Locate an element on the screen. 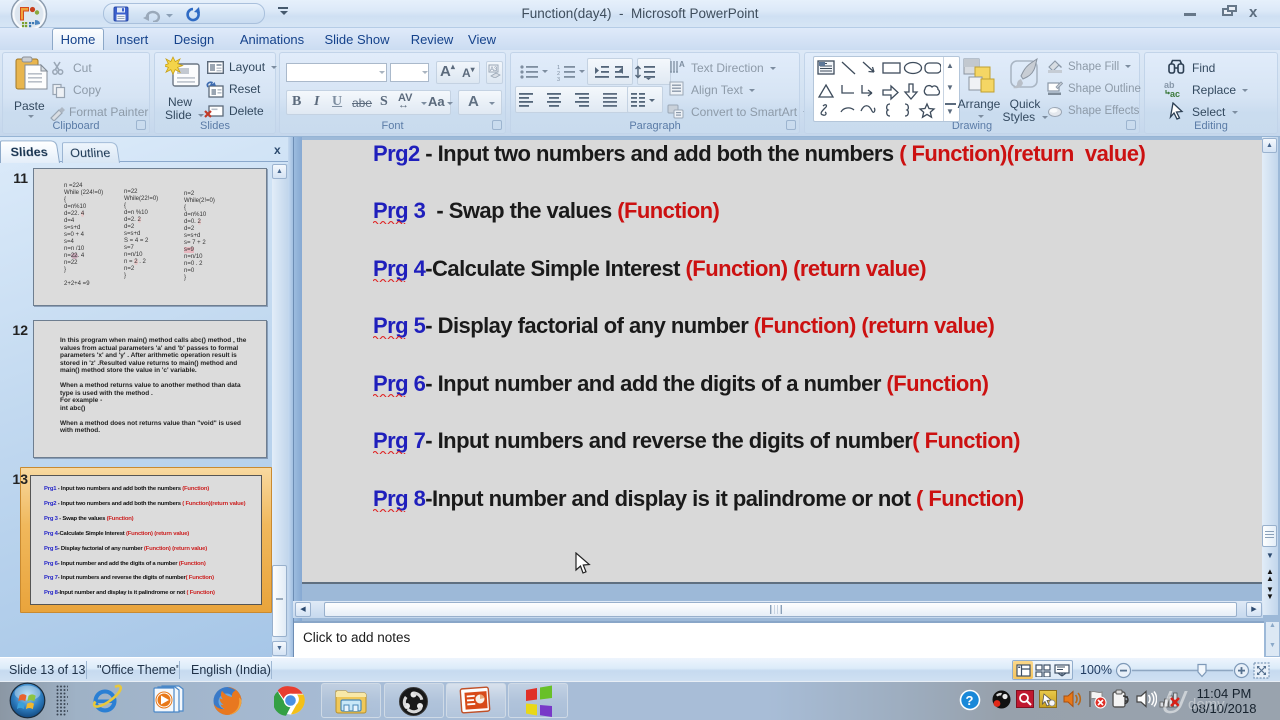  svg-text: A3 is located at coordinates (494, 70).